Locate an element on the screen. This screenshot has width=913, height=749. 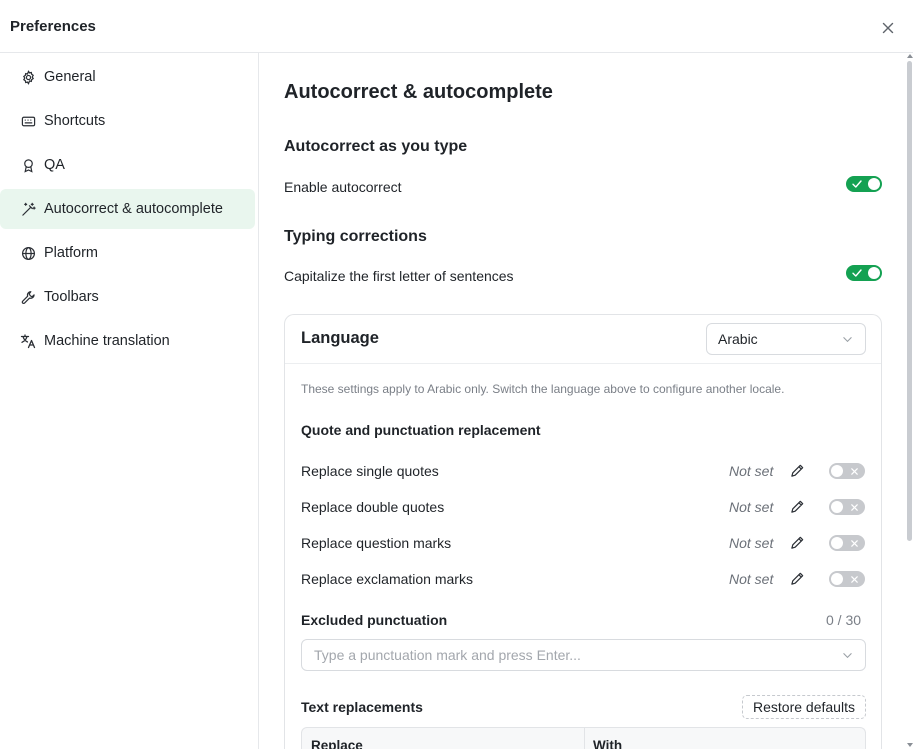
dialog-header: Preferences is located at coordinates (456, 26).